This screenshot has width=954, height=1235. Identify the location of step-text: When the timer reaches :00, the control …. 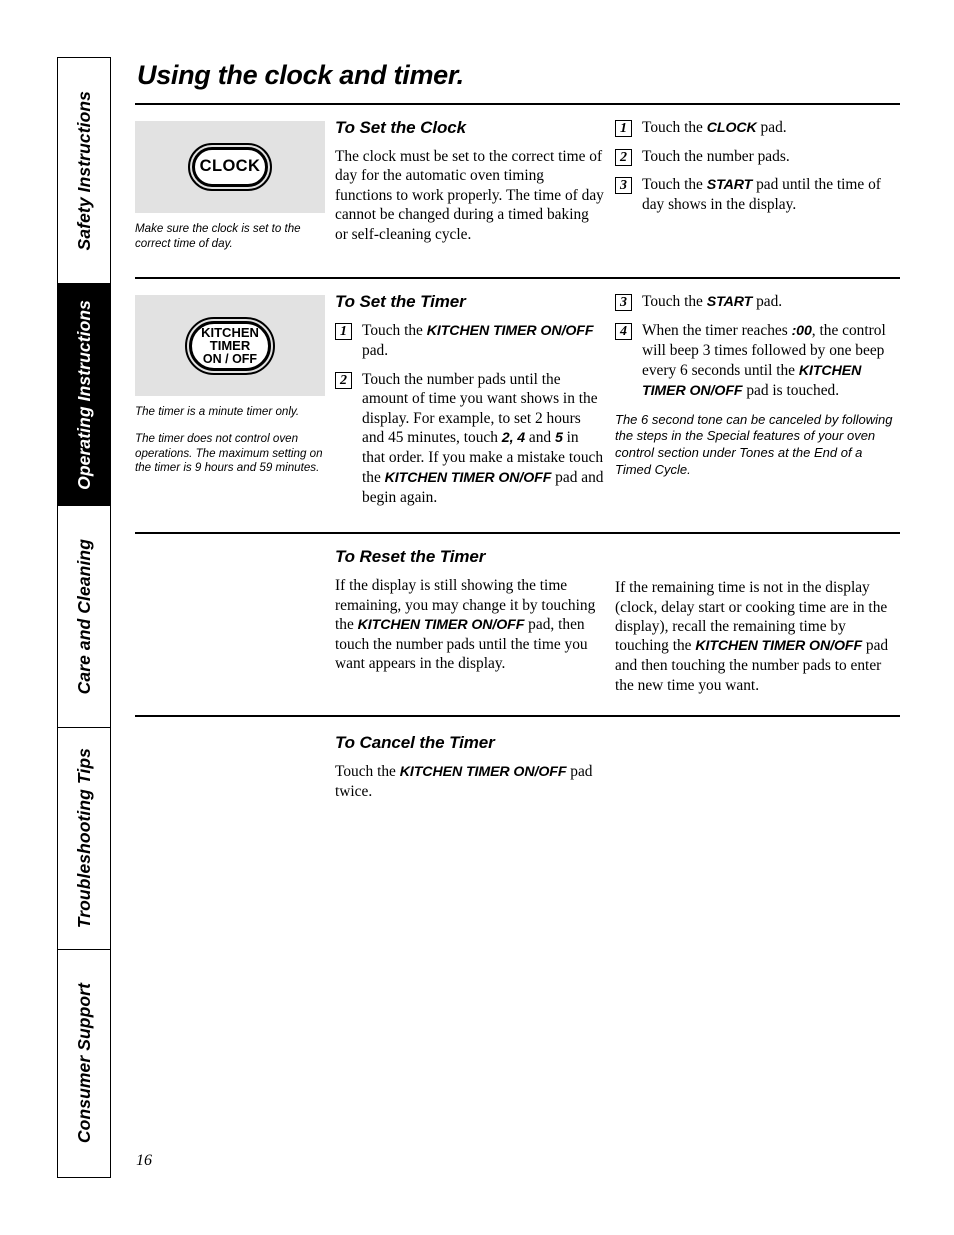
(771, 360).